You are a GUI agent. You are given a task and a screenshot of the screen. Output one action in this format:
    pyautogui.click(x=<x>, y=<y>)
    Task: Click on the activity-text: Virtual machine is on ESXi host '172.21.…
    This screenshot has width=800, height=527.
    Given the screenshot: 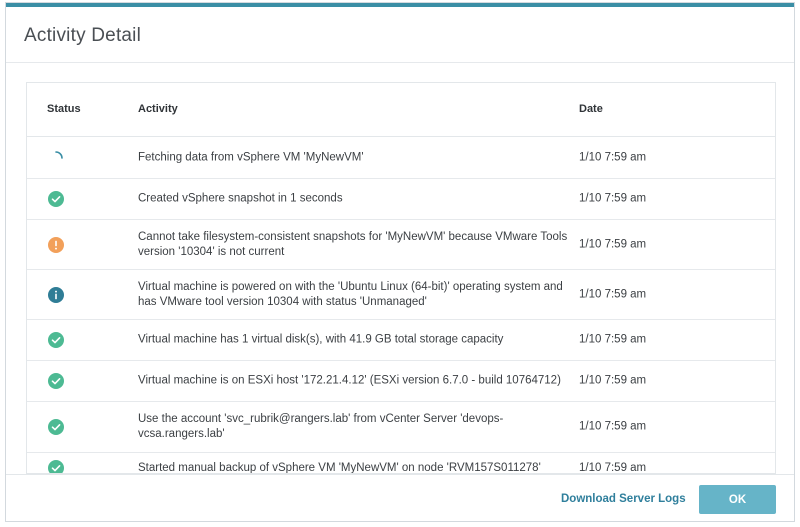 What is the action you would take?
    pyautogui.click(x=349, y=380)
    